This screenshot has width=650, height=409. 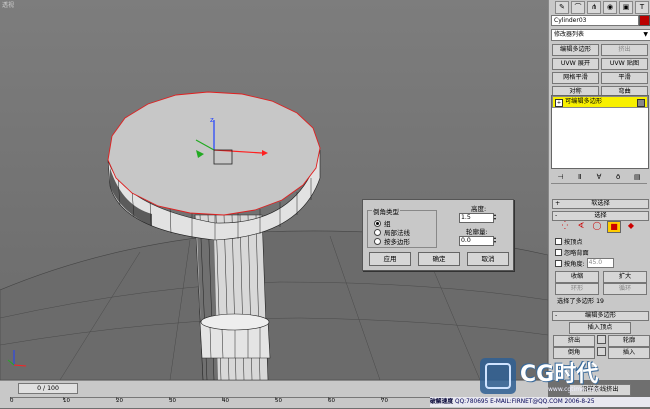 What do you see at coordinates (66, 400) in the screenshot?
I see `timeline-tick: 10` at bounding box center [66, 400].